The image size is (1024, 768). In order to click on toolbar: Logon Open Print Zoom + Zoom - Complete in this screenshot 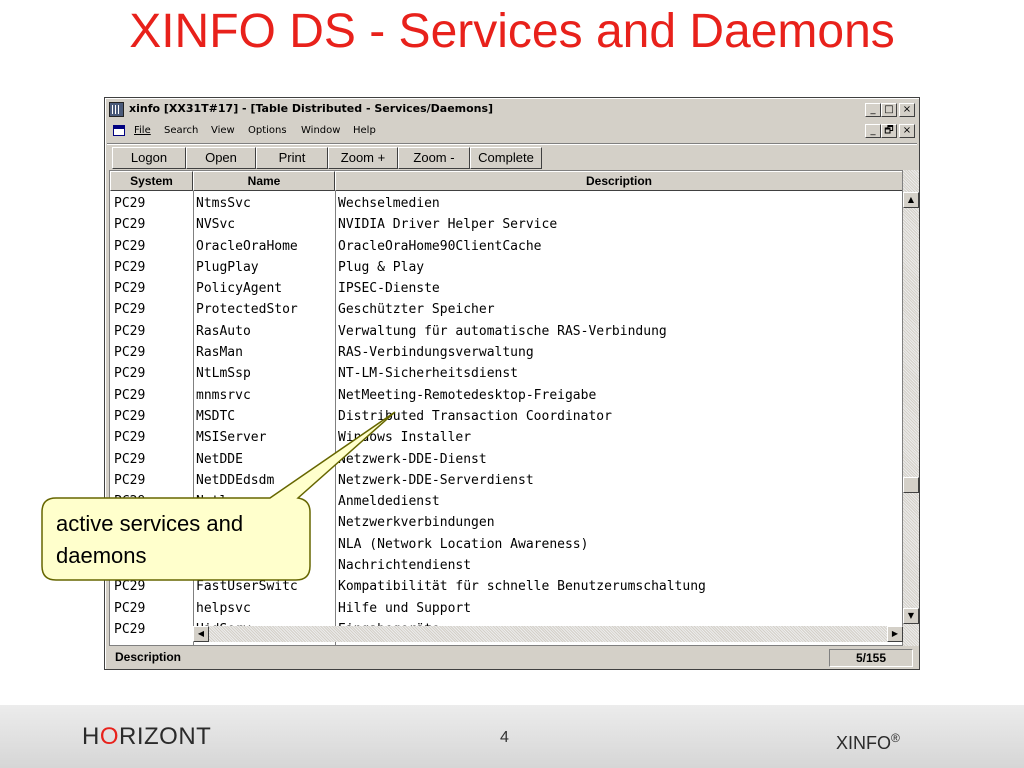, I will do `click(512, 156)`.